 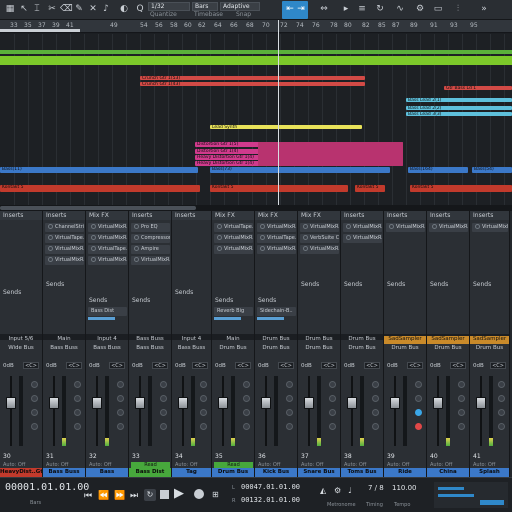 I want to click on input-select: Bass Buss, so click(x=150, y=339).